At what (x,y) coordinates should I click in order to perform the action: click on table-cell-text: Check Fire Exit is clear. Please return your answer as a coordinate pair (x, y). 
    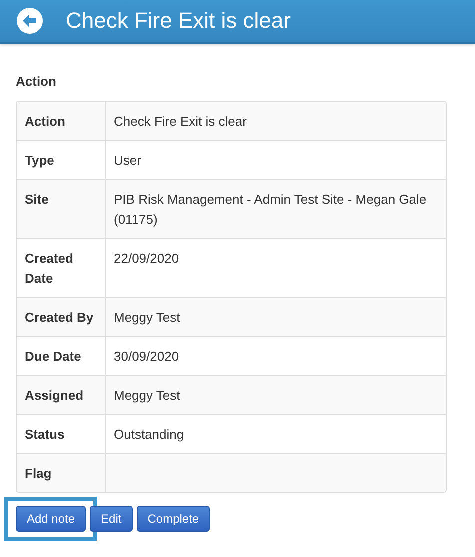
    Looking at the image, I should click on (180, 122).